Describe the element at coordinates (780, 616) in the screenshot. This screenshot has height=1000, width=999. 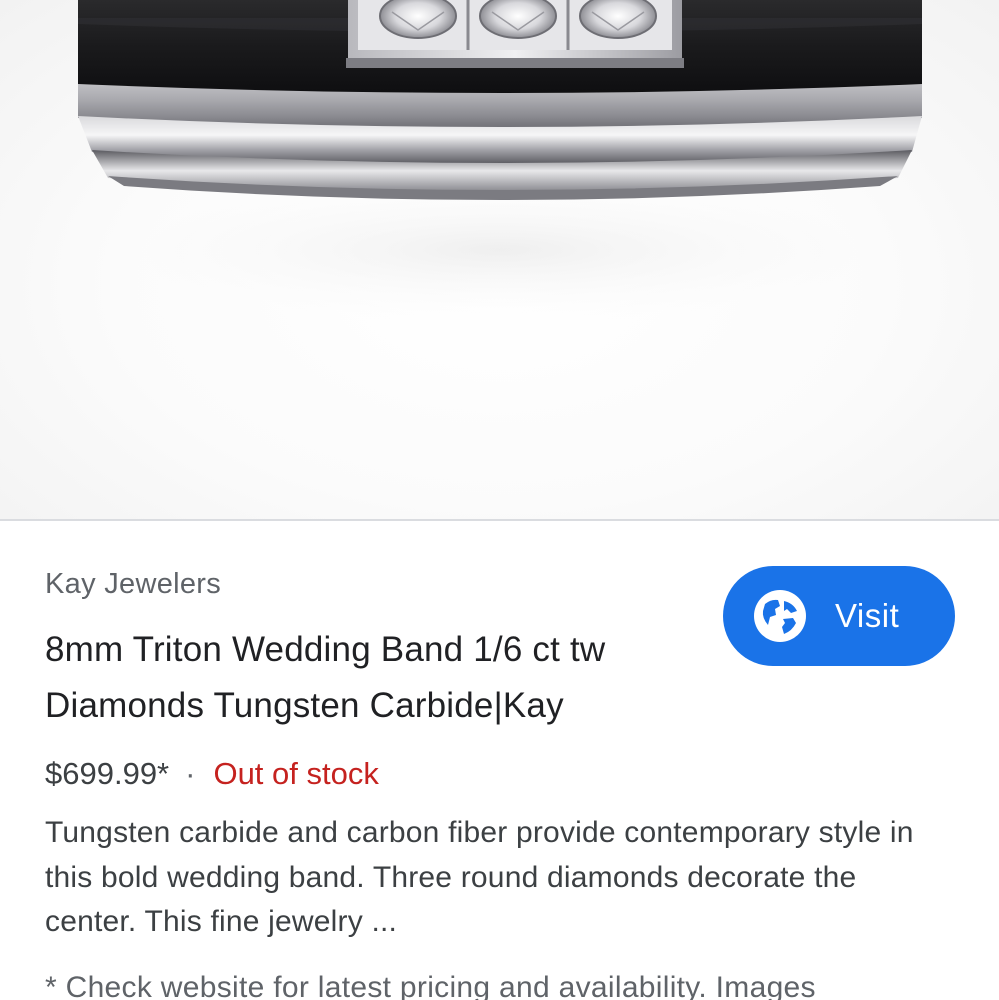
I see `globe-icon` at that location.